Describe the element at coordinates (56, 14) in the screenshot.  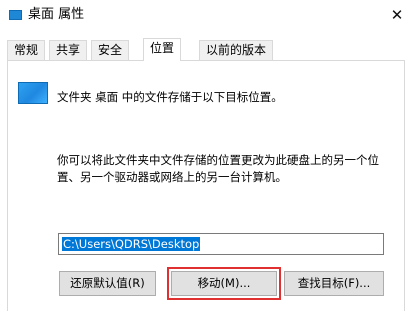
I see `window-title: 桌面 属性` at that location.